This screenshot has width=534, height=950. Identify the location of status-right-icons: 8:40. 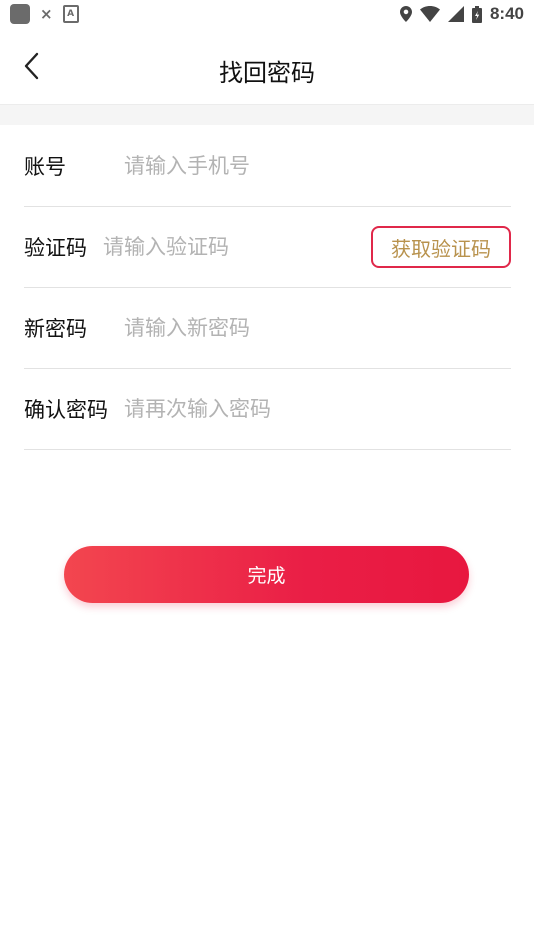
(461, 14).